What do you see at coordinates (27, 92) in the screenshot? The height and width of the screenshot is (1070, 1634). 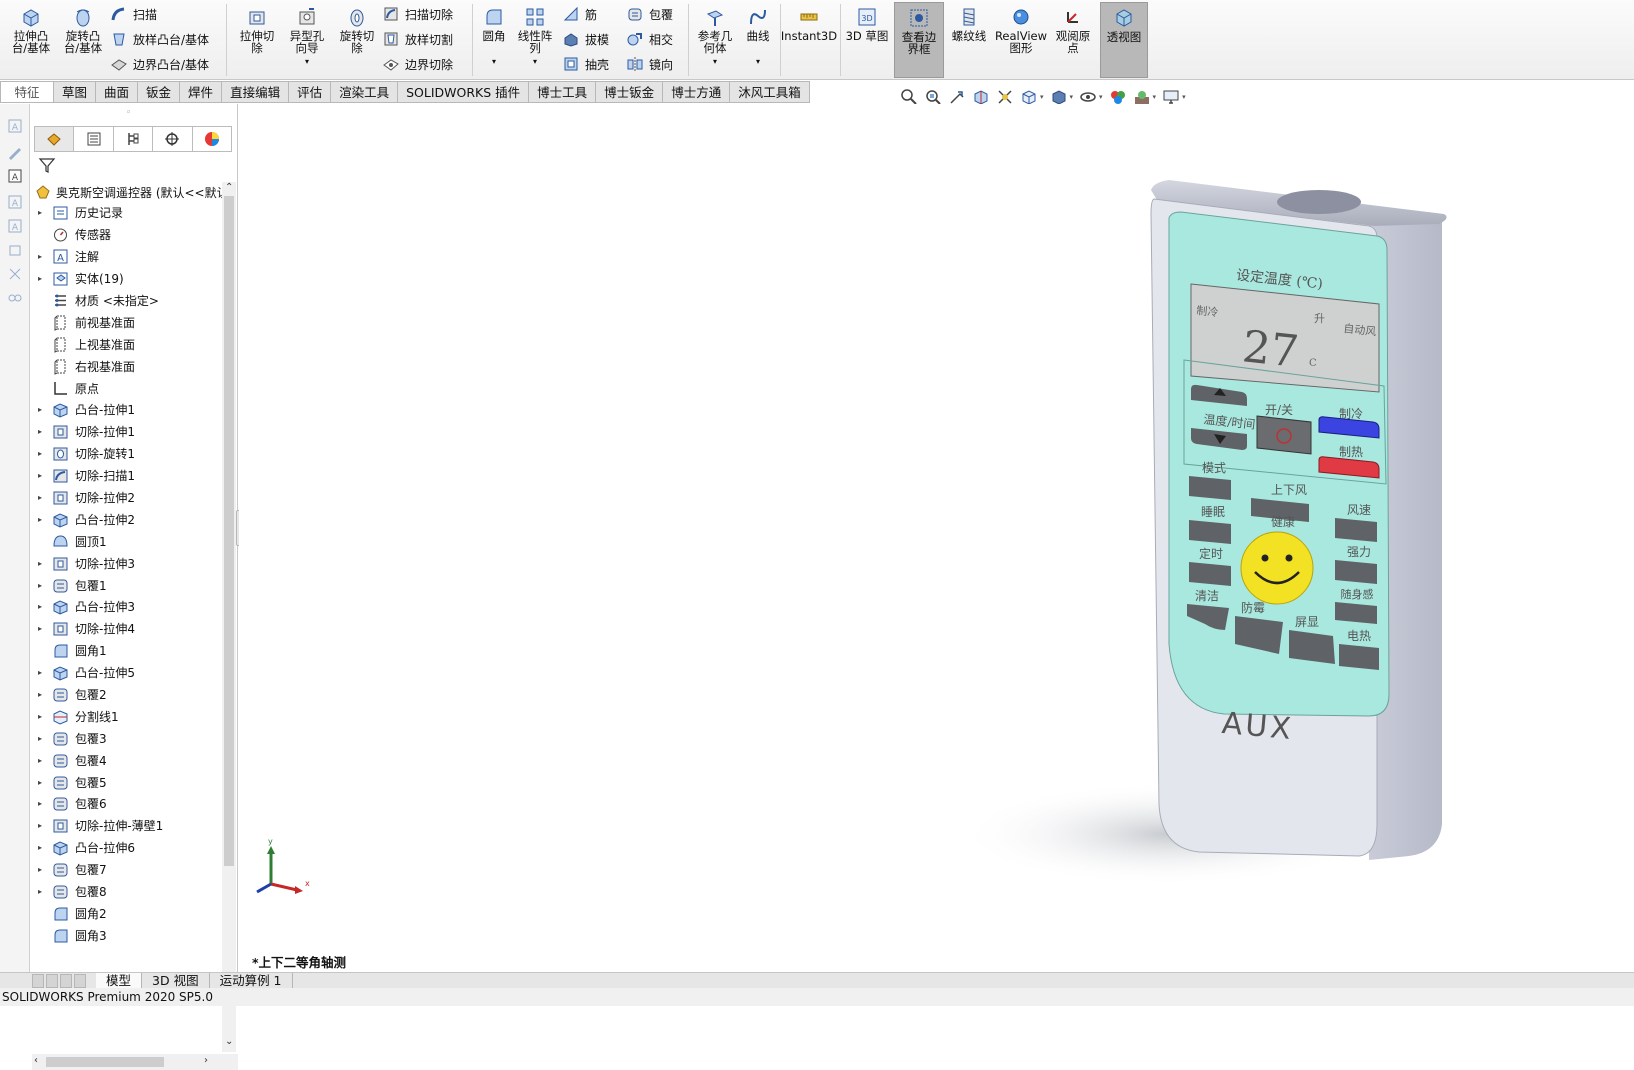 I see `command-tab: 特征` at bounding box center [27, 92].